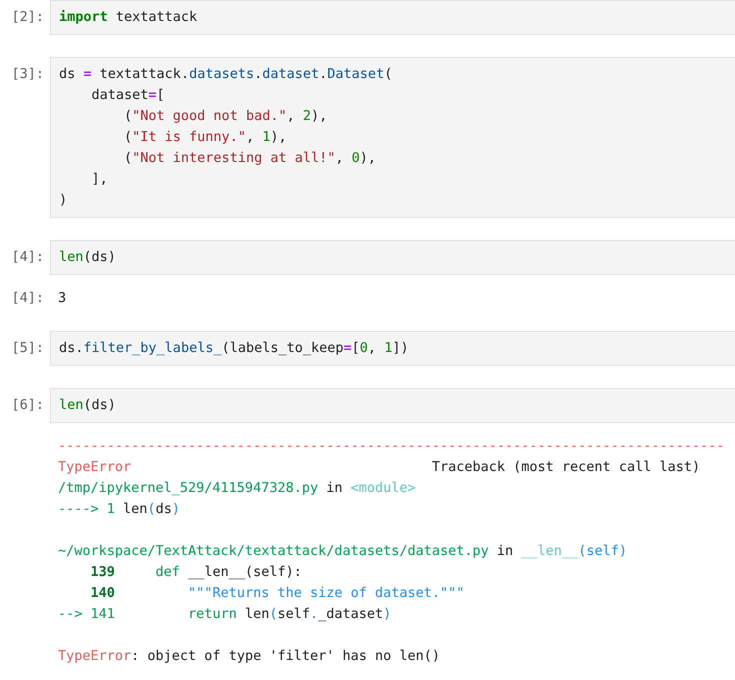 The height and width of the screenshot is (680, 735). I want to click on traceback-line: ----------------------------------------------------------------------------------, so click(392, 446).